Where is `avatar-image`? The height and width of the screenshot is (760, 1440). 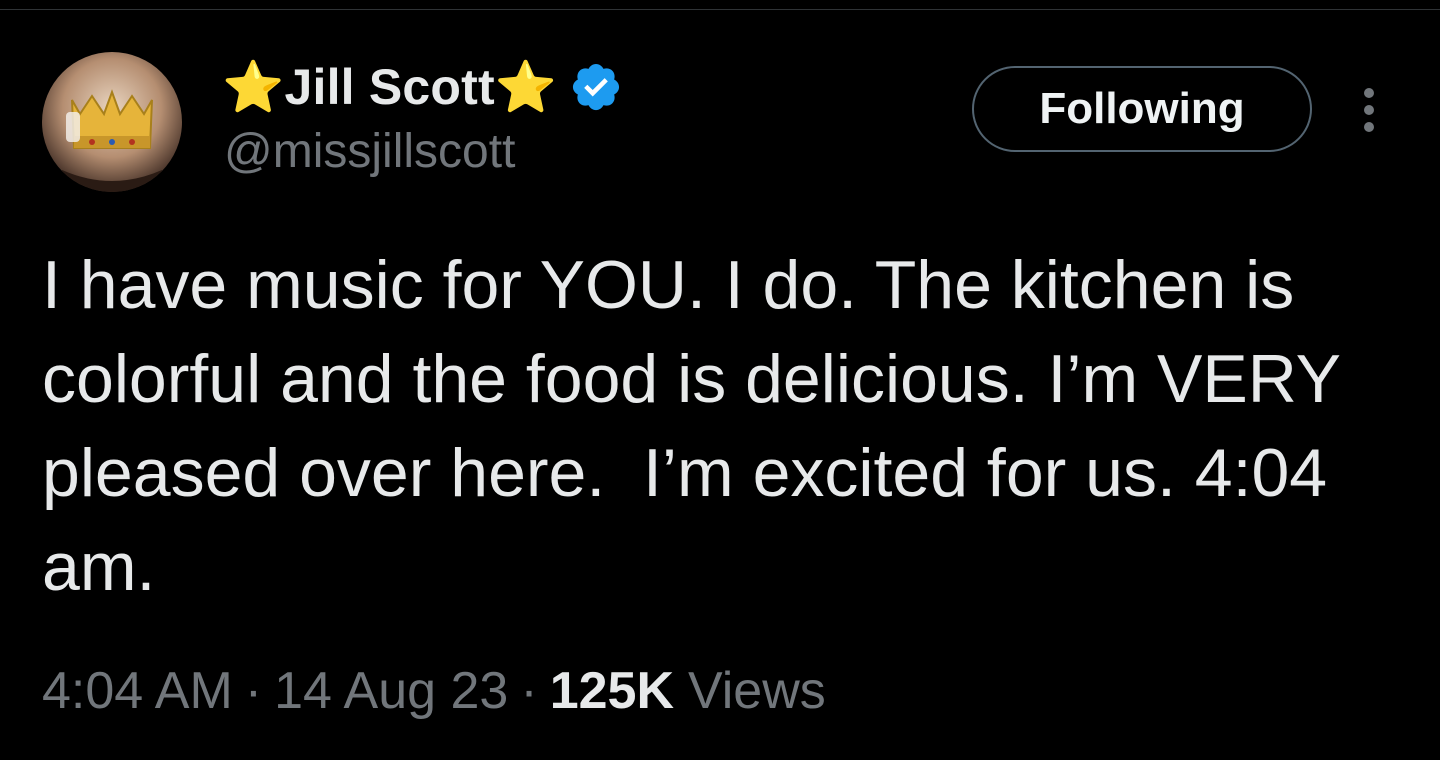 avatar-image is located at coordinates (112, 140).